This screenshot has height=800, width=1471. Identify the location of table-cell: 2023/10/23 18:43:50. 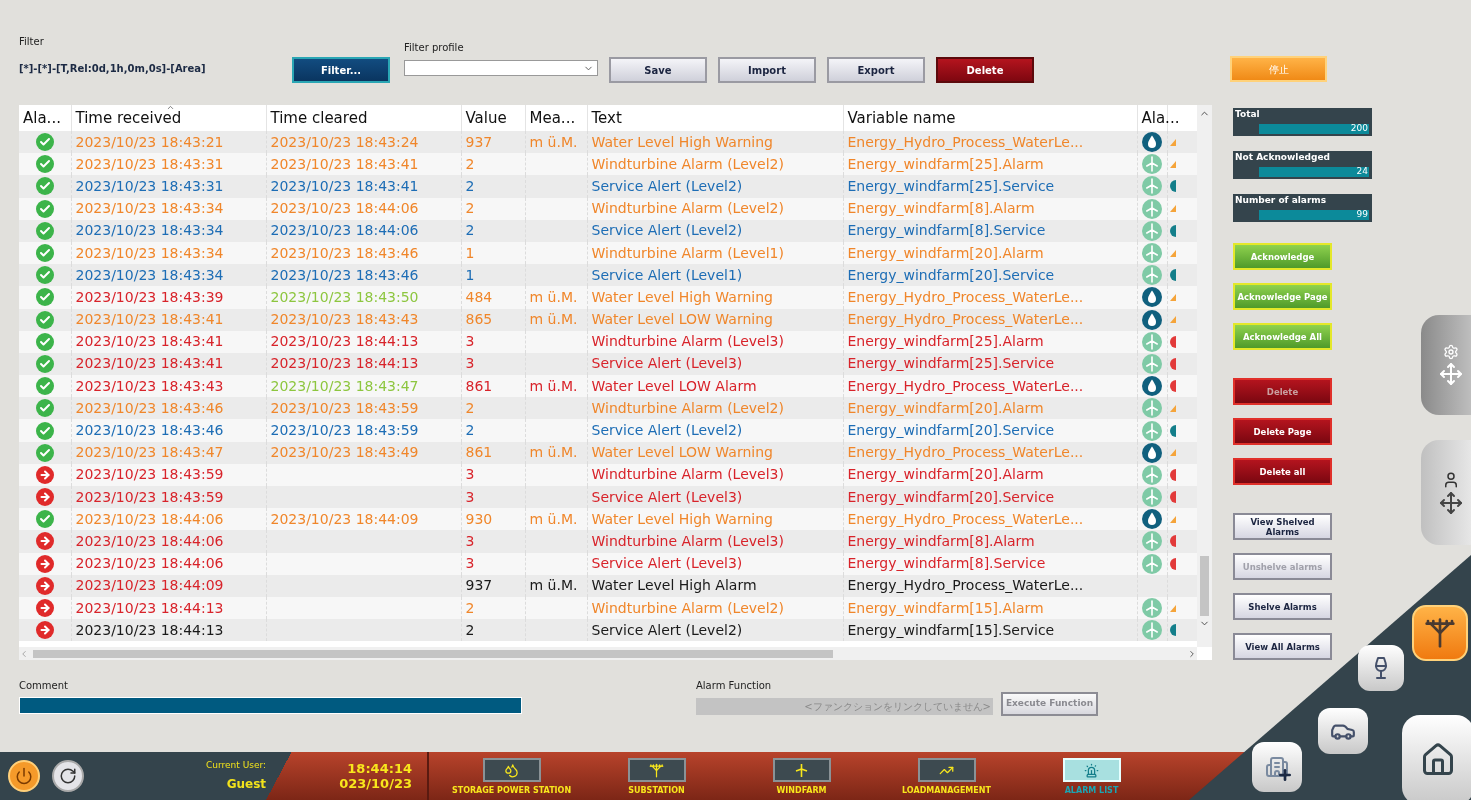
(344, 296).